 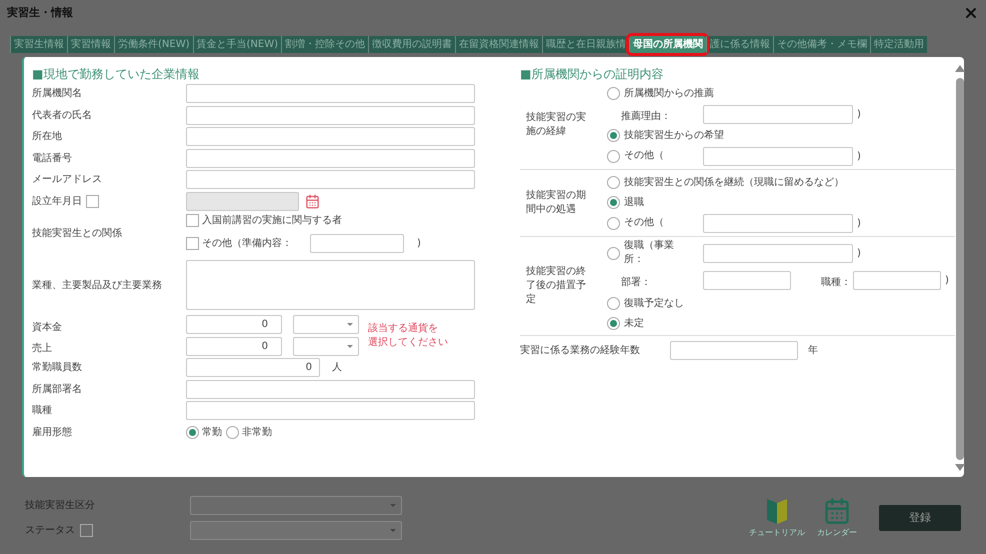 What do you see at coordinates (667, 44) in the screenshot?
I see `tab: 母国の所属機関` at bounding box center [667, 44].